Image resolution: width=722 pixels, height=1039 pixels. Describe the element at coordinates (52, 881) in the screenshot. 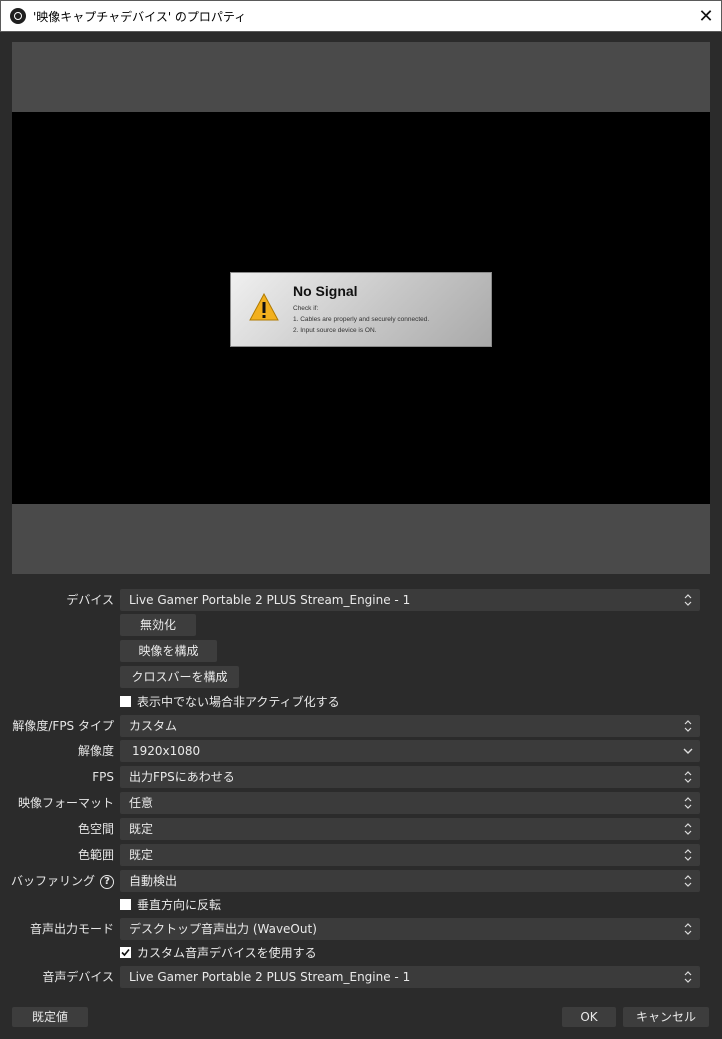

I see `buffering-label: バッファリング` at that location.